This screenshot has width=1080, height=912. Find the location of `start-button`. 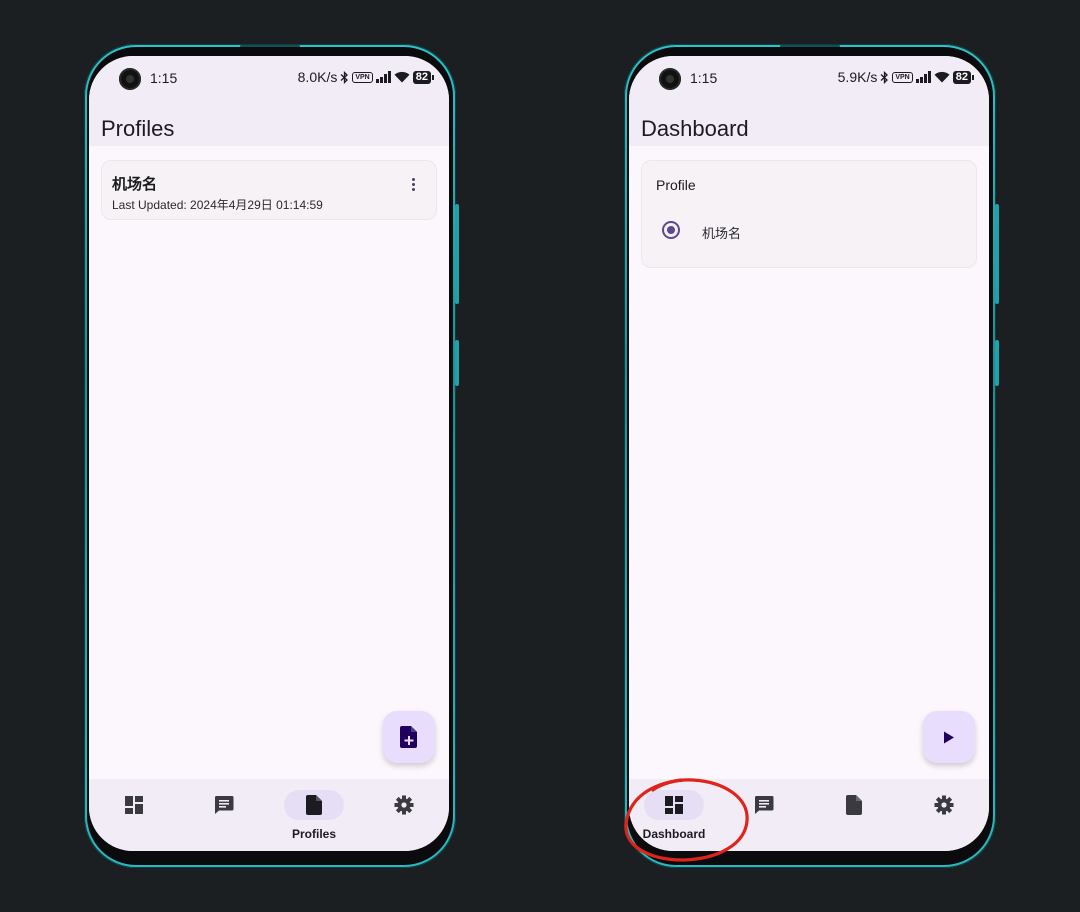

start-button is located at coordinates (949, 737).